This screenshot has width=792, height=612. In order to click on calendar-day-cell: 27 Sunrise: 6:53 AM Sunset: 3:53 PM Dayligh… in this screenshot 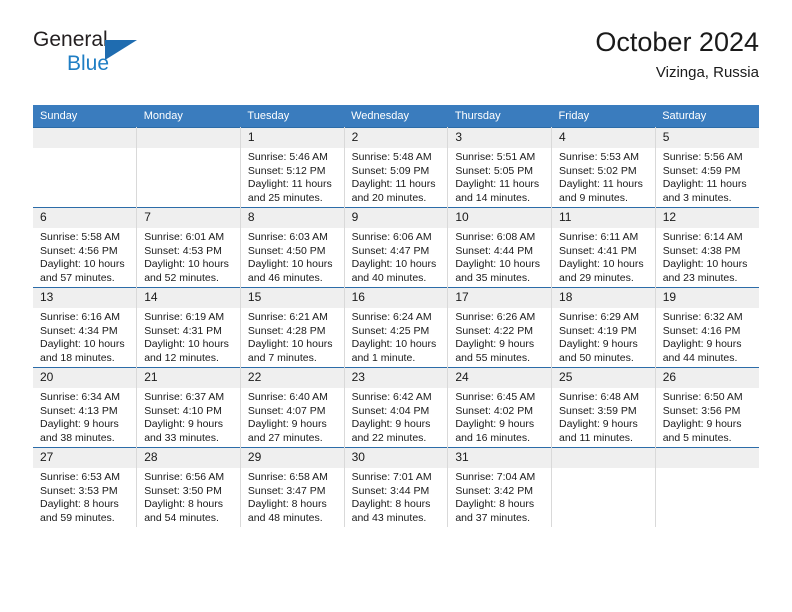, I will do `click(85, 487)`.